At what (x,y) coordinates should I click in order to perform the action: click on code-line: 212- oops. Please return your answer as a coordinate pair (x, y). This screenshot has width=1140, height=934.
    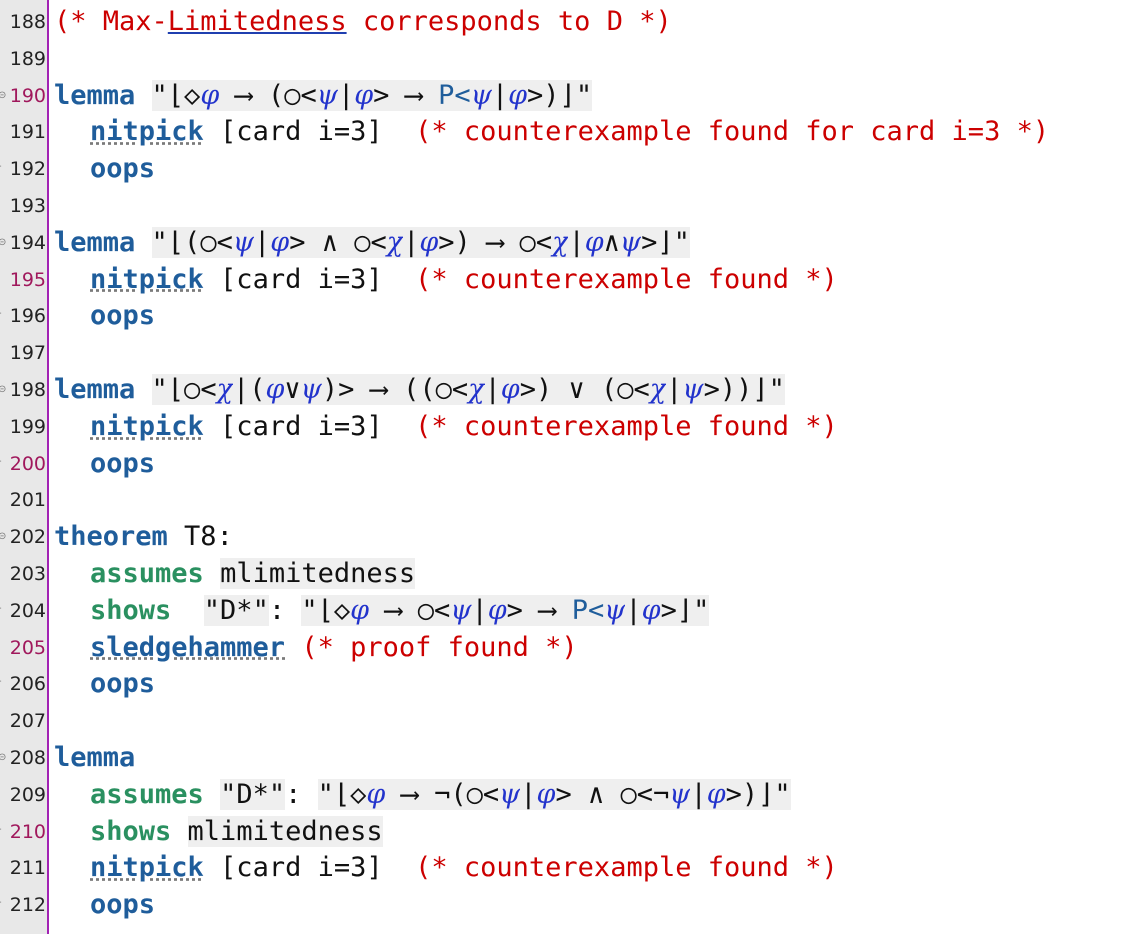
    Looking at the image, I should click on (570, 905).